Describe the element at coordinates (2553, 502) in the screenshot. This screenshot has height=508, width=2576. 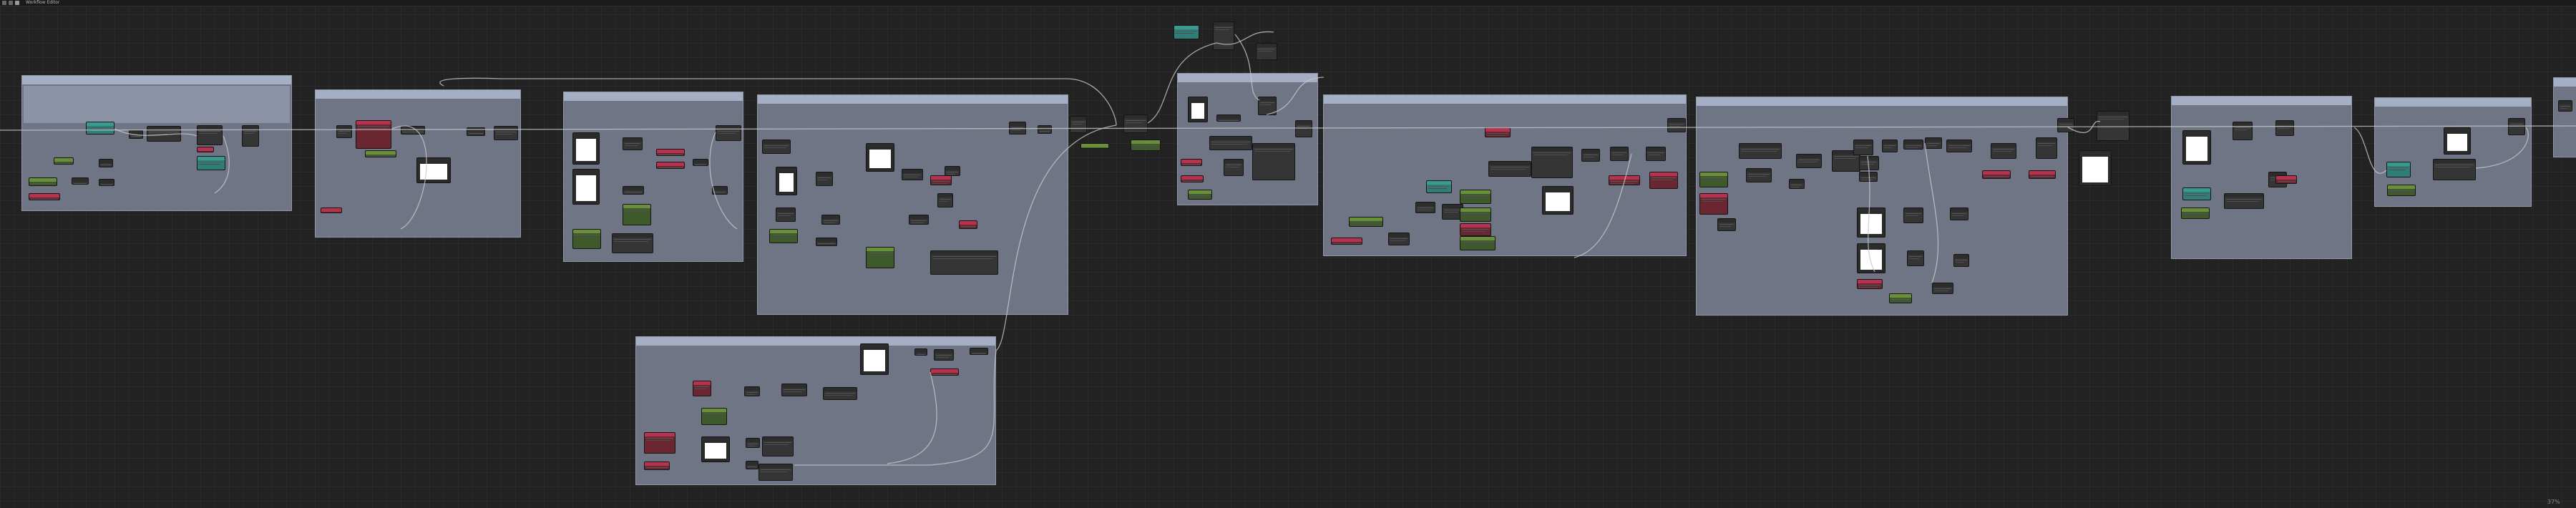
I see `zoom-level: 37%` at that location.